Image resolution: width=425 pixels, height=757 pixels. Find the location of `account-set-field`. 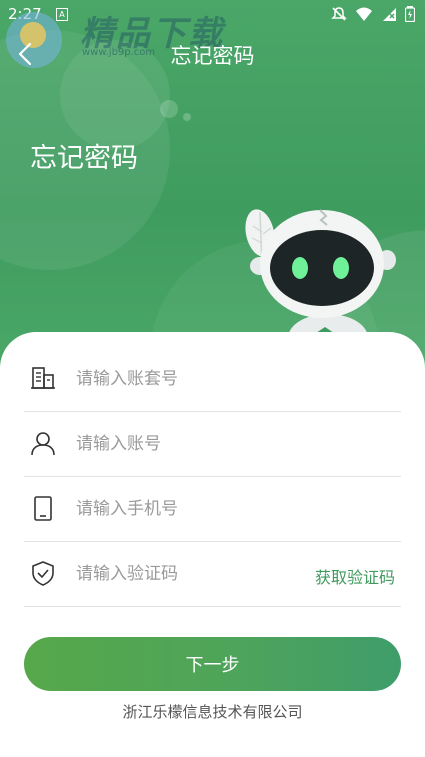

account-set-field is located at coordinates (212, 379).